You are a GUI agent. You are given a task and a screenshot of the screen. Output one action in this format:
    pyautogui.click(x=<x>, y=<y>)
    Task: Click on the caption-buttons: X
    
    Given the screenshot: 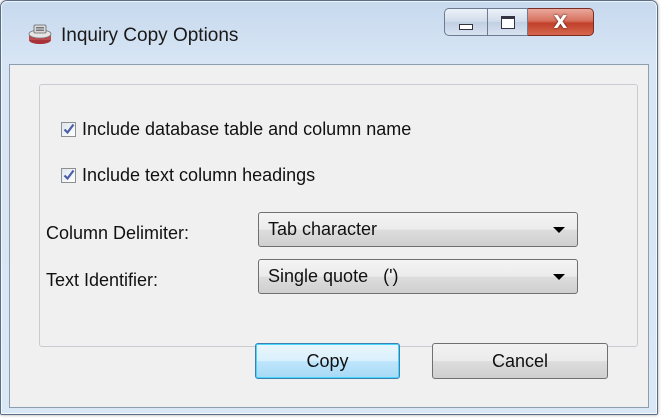 What is the action you would take?
    pyautogui.click(x=519, y=23)
    